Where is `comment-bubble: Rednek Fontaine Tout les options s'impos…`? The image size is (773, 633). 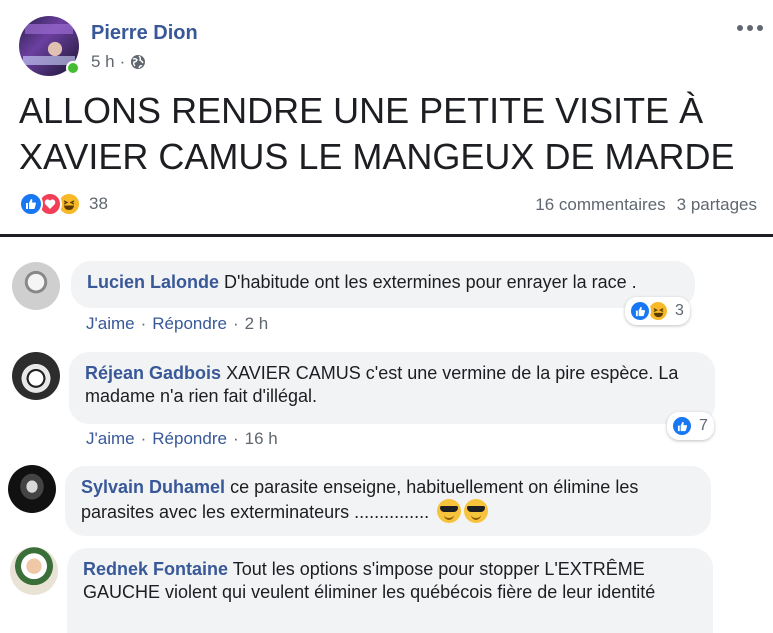
comment-bubble: Rednek Fontaine Tout les options s'impos… is located at coordinates (390, 590).